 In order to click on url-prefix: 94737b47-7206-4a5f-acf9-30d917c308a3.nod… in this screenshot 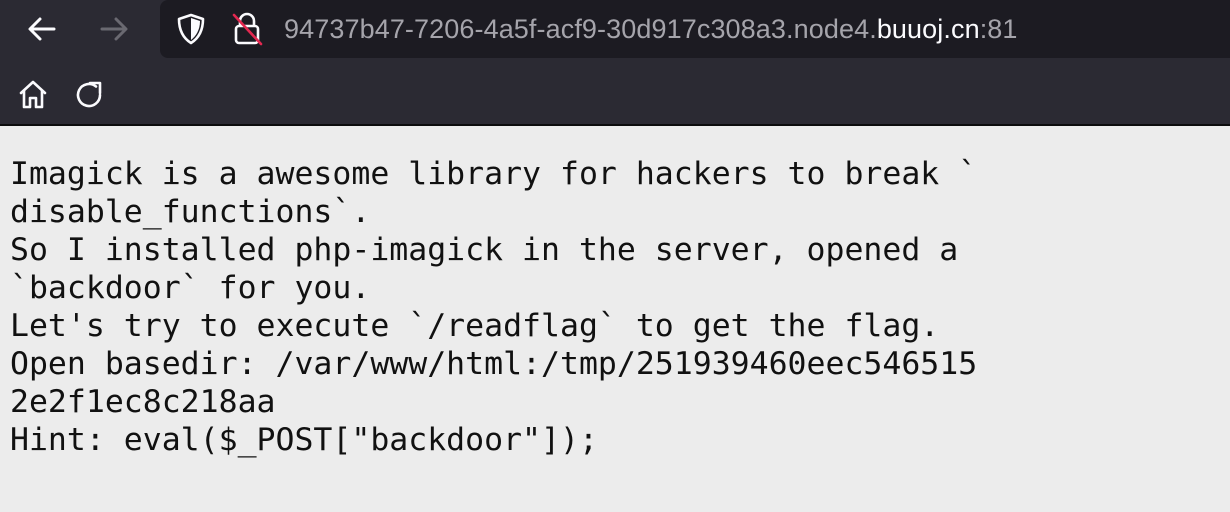, I will do `click(580, 29)`.